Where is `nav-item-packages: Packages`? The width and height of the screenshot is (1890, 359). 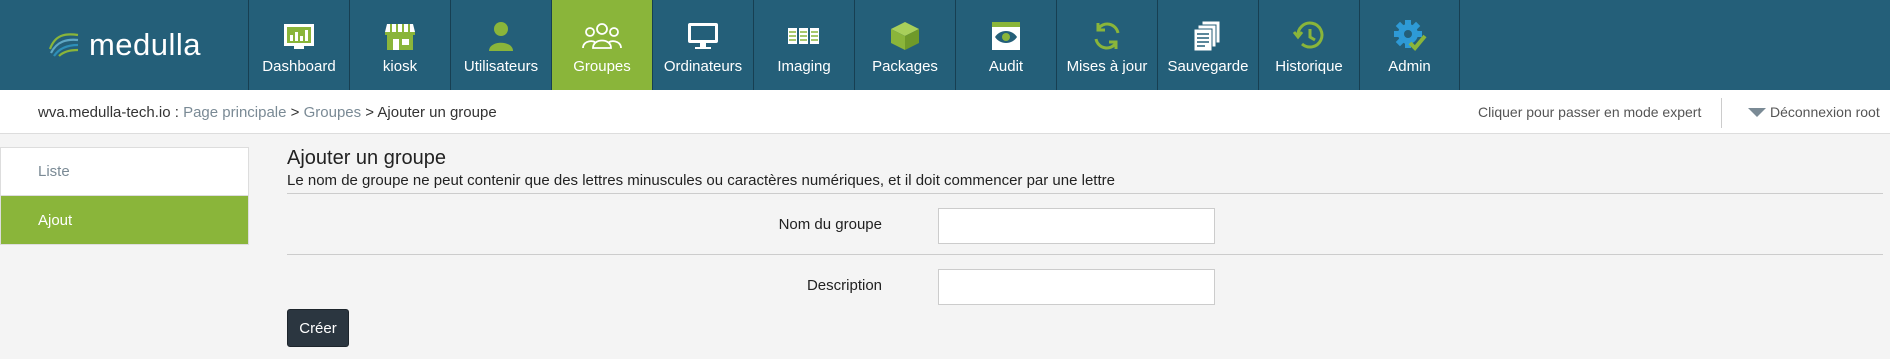
nav-item-packages: Packages is located at coordinates (904, 45).